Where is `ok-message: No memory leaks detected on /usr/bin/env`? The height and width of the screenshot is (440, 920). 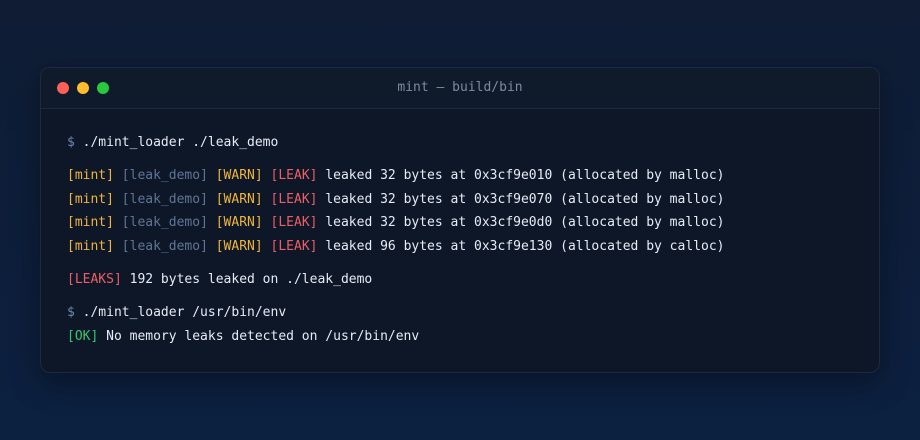
ok-message: No memory leaks detected on /usr/bin/env is located at coordinates (263, 336).